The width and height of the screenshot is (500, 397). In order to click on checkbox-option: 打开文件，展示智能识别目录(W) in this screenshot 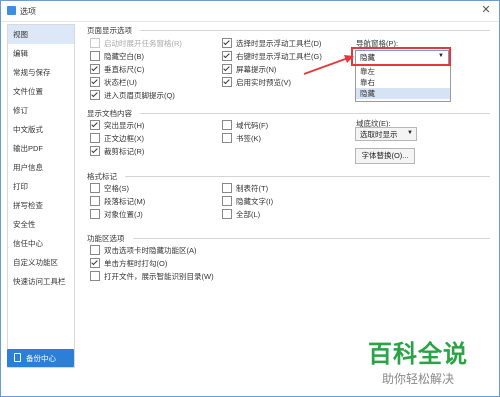, I will do `click(152, 277)`.